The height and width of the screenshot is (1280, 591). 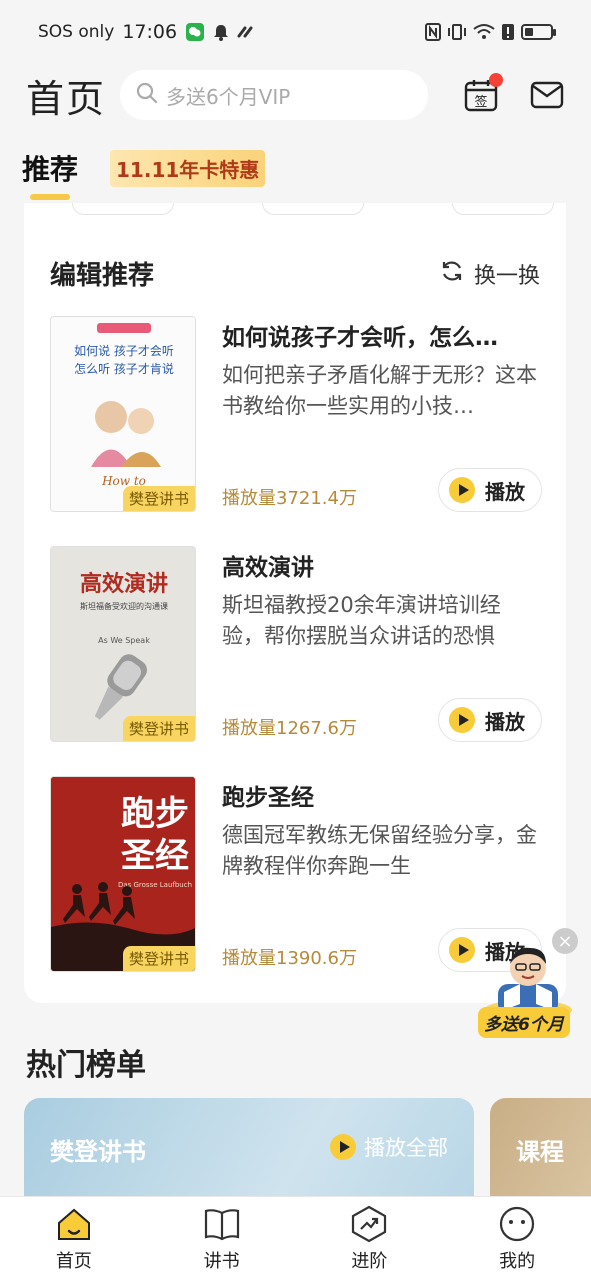 I want to click on play-count: 播放量3721.4万, so click(x=289, y=498).